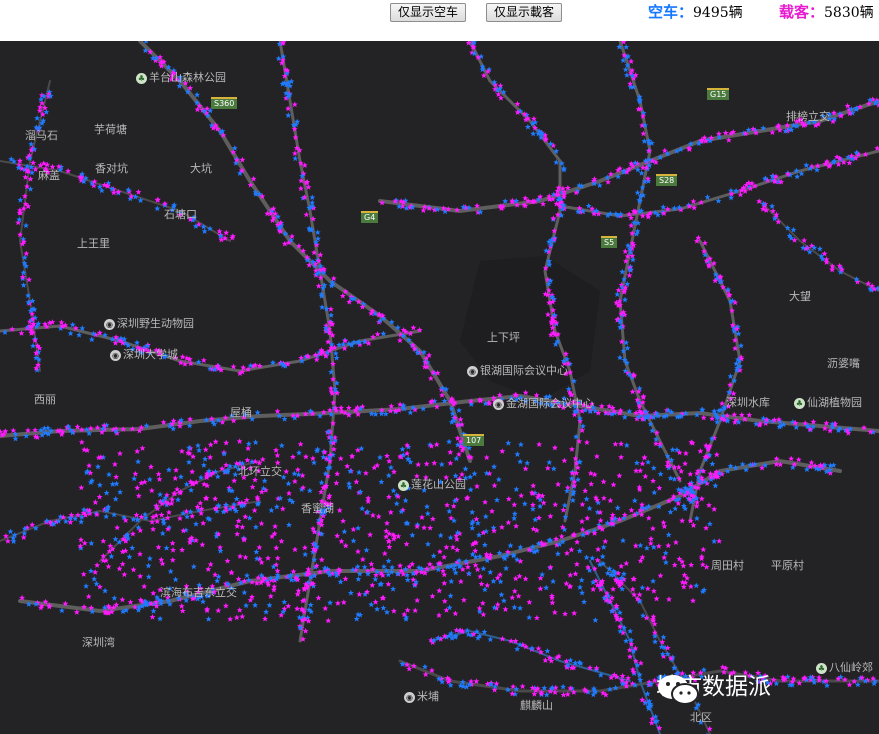 This screenshot has width=879, height=734. What do you see at coordinates (718, 94) in the screenshot?
I see `road-shield-g15: G15` at bounding box center [718, 94].